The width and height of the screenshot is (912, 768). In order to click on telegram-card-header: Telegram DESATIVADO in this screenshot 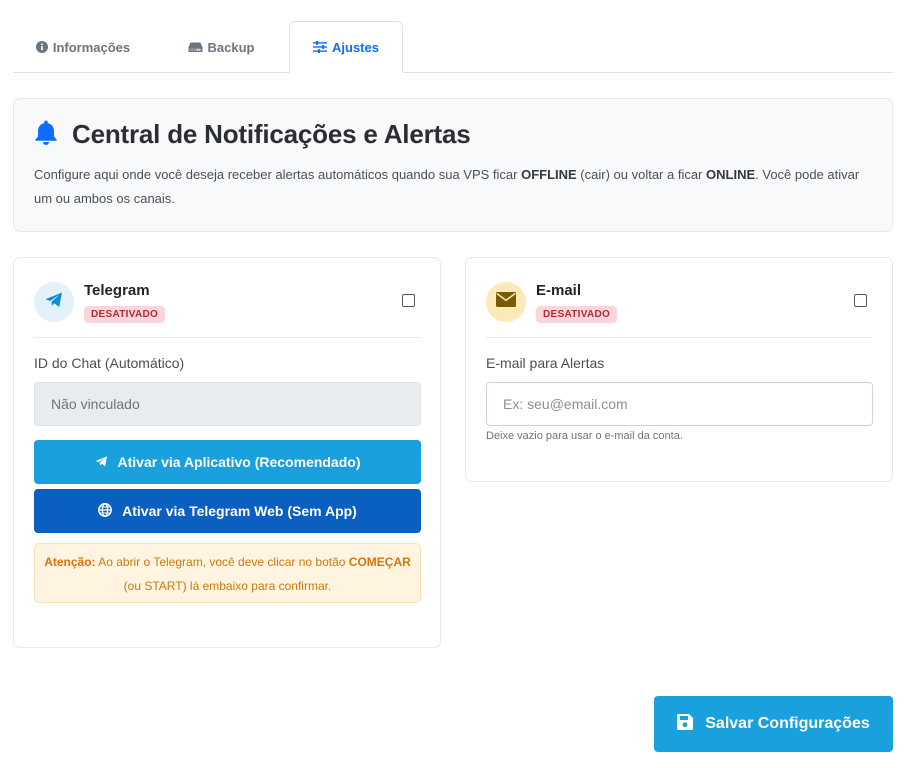, I will do `click(227, 308)`.